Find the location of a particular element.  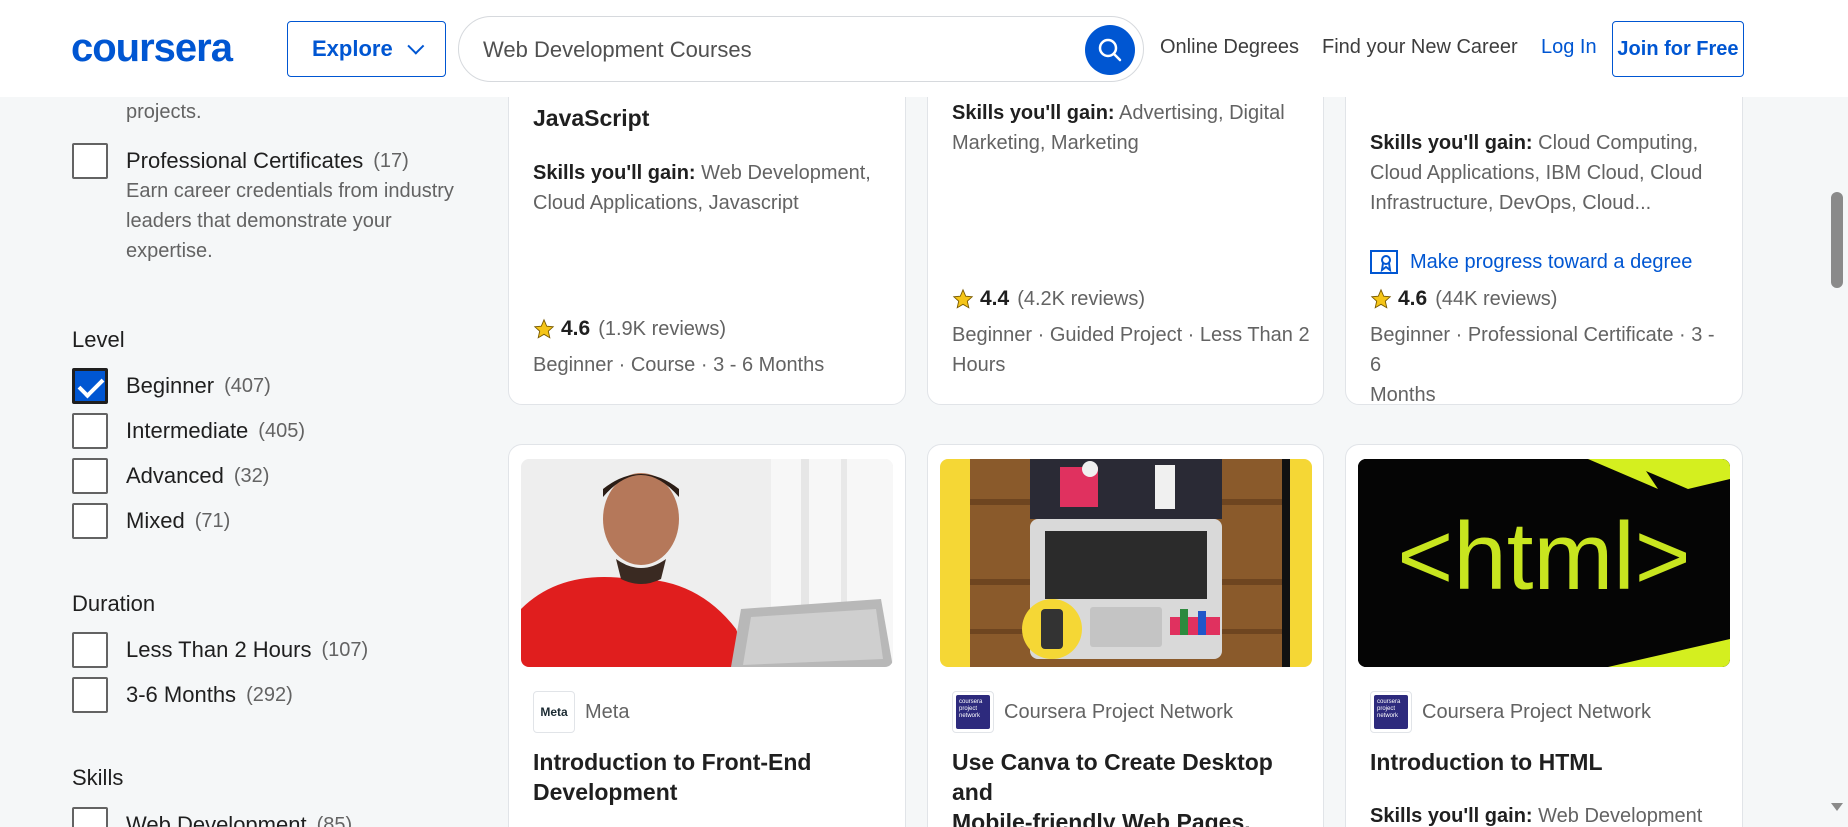

filter-label: Less Than 2 Hours is located at coordinates (219, 649).